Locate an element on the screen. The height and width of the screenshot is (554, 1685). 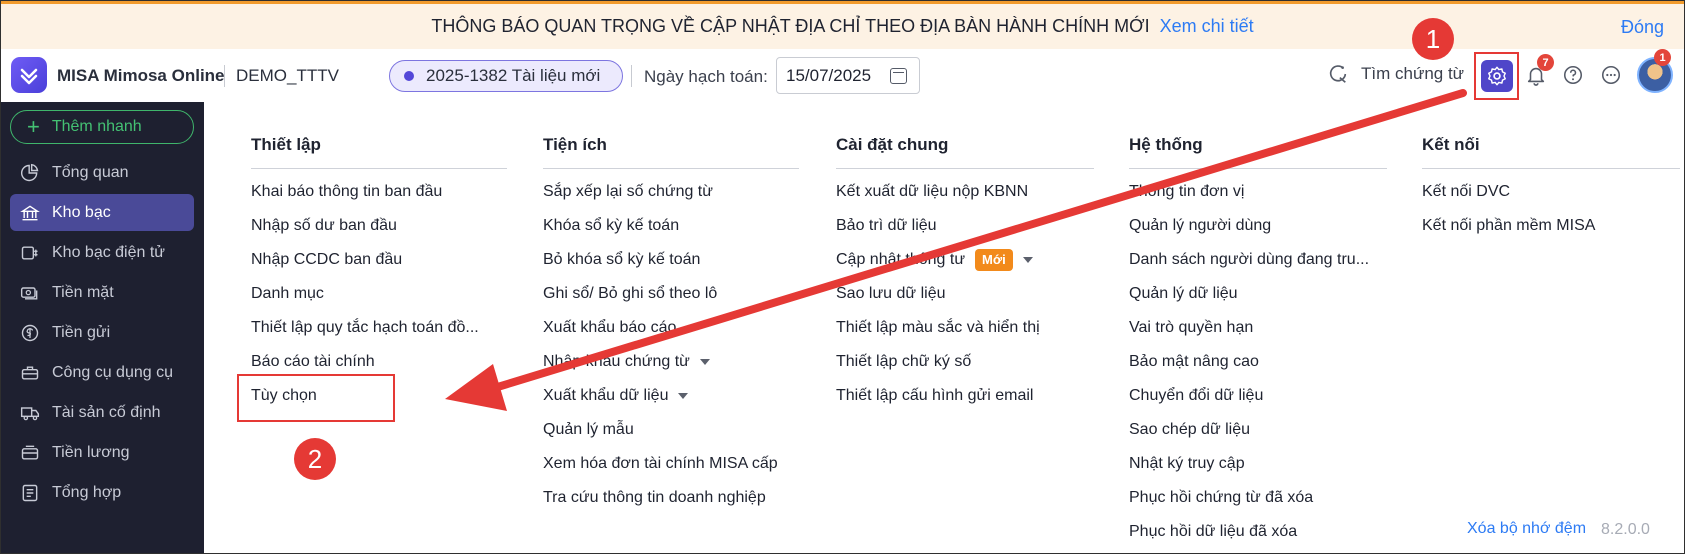
menu-item-label: Quản lý người dùng is located at coordinates (1200, 225).